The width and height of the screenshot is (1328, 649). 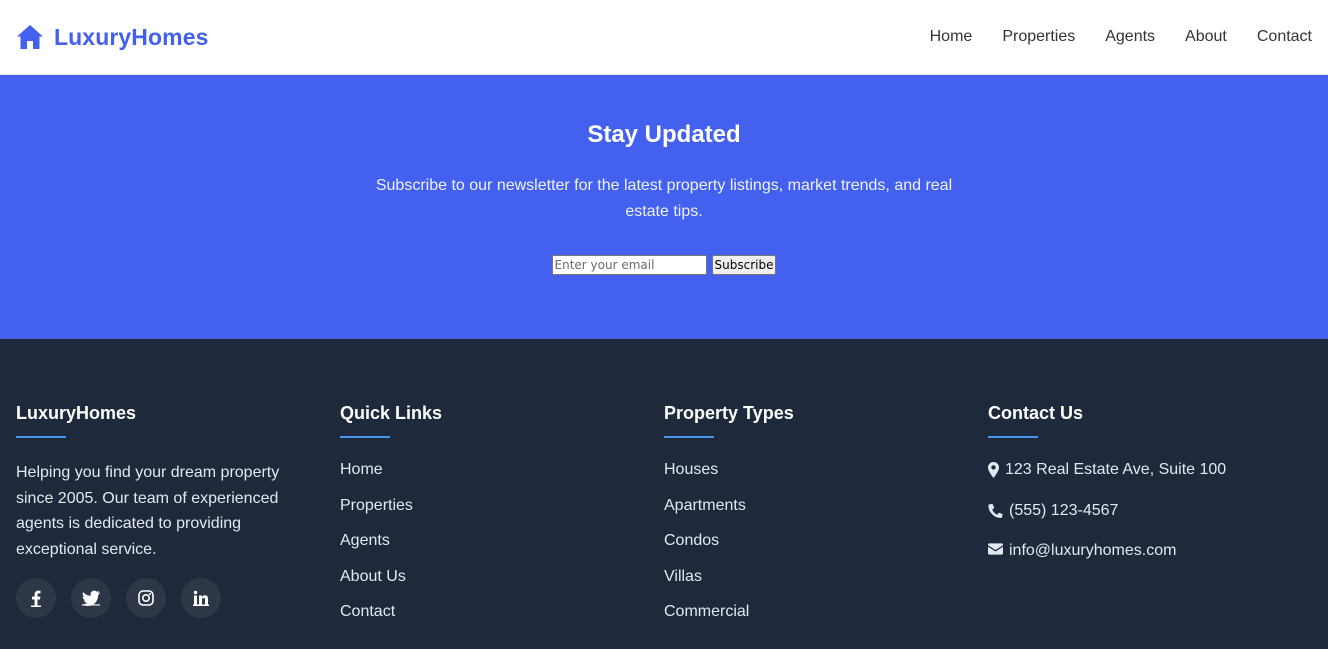 I want to click on quick-link-about-us: About Us, so click(x=502, y=585).